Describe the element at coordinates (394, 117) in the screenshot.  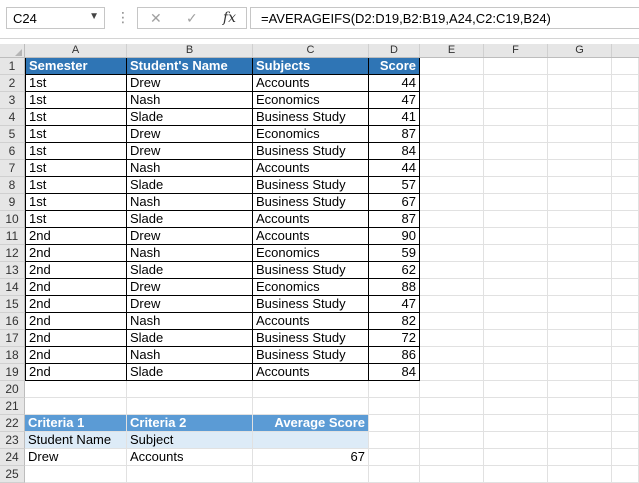
I see `cell: 41` at that location.